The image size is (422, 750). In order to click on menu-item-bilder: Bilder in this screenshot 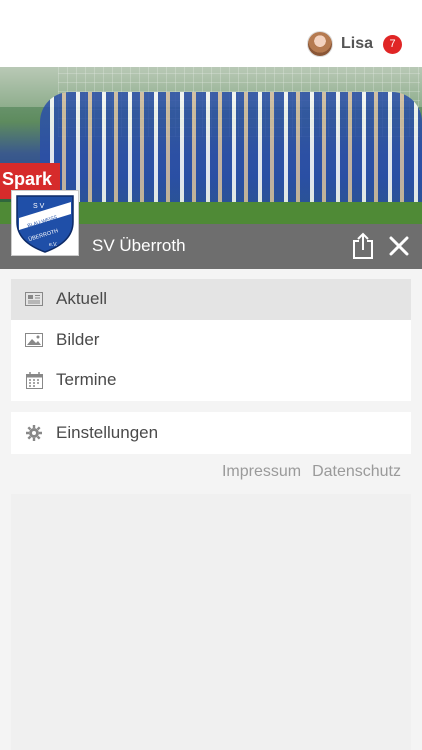, I will do `click(211, 340)`.